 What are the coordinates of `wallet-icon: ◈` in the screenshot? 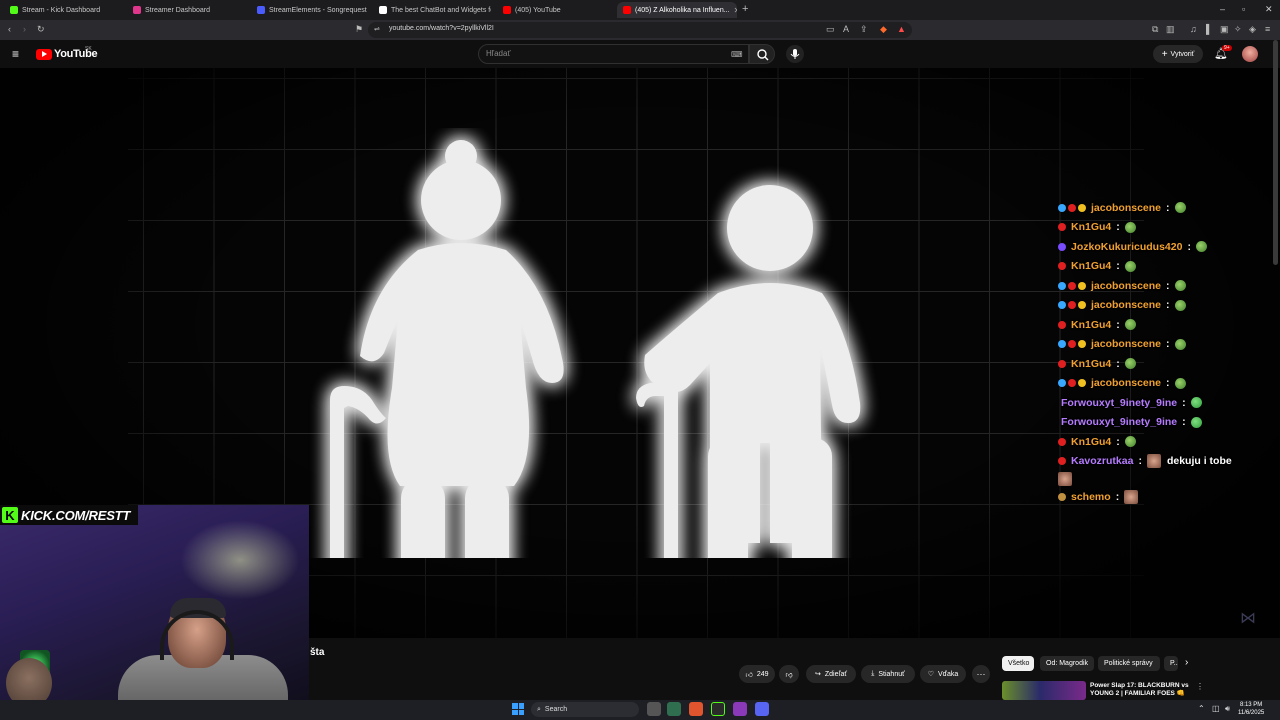 It's located at (1252, 29).